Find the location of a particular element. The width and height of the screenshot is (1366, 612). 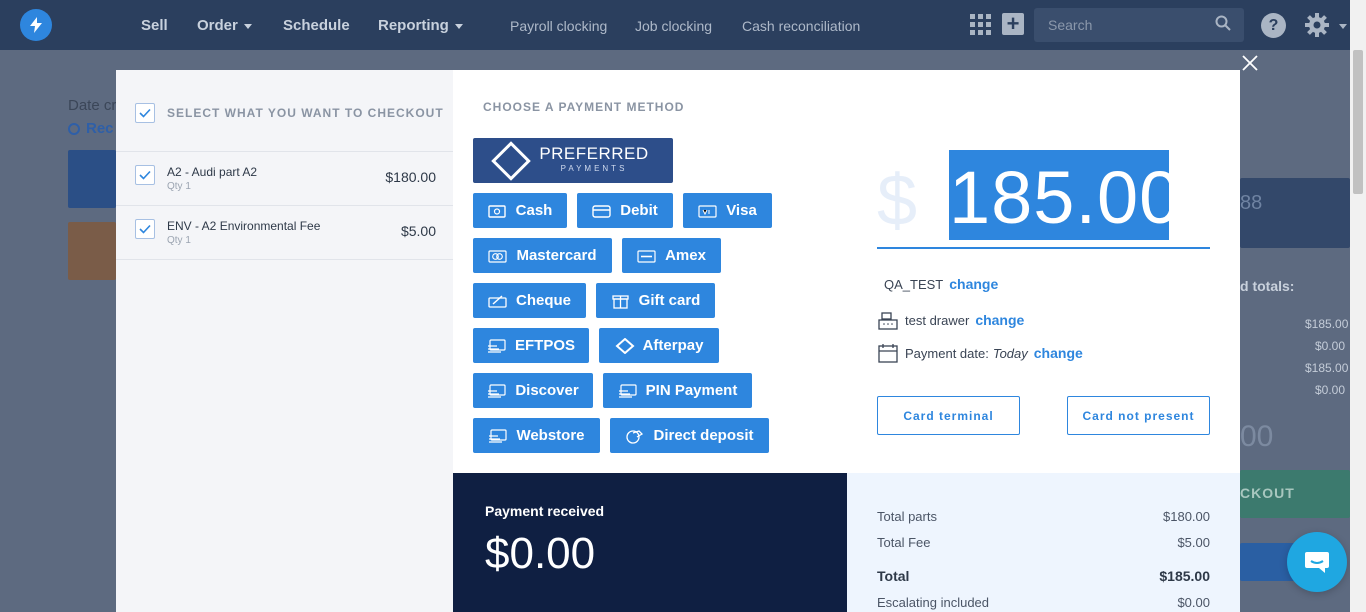

nav-schedule: Schedule is located at coordinates (316, 25).